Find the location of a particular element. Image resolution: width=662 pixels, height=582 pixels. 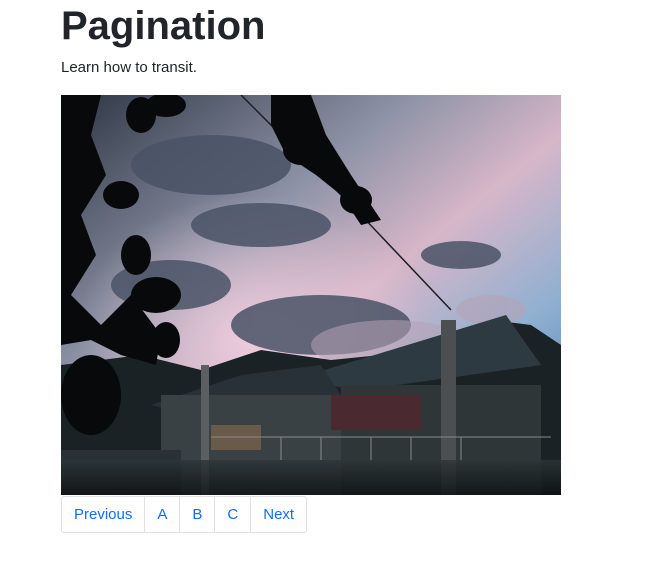

page-c-link: C is located at coordinates (233, 514).